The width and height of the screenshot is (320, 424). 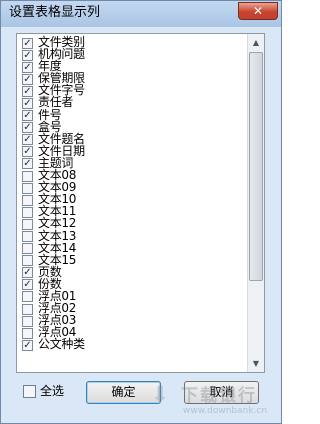 What do you see at coordinates (61, 344) in the screenshot?
I see `column-label: 公文种类` at bounding box center [61, 344].